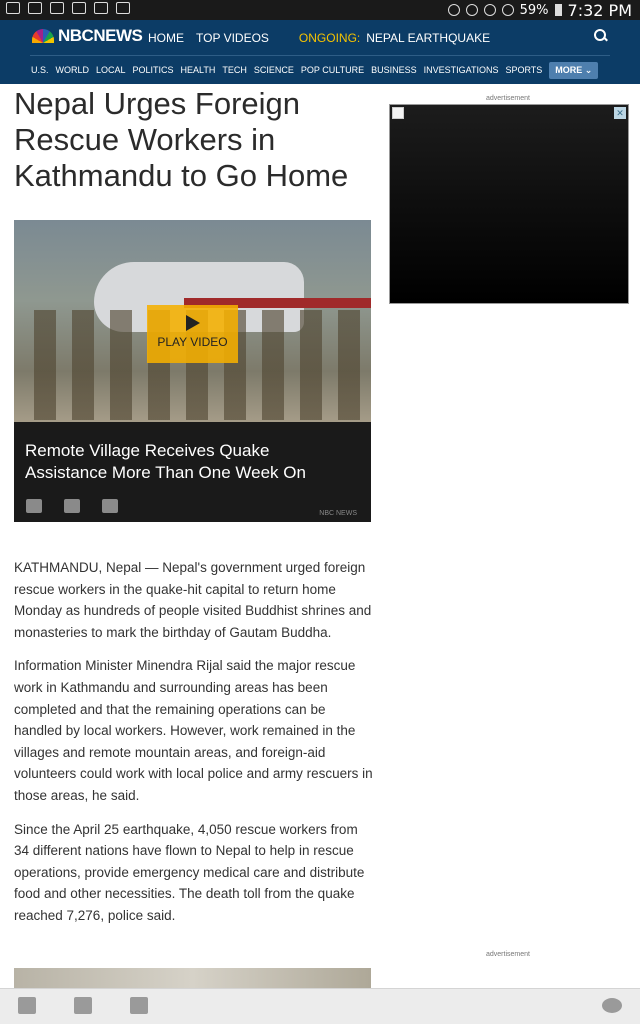 Image resolution: width=640 pixels, height=1024 pixels. Describe the element at coordinates (394, 72) in the screenshot. I see `section-business: BUSINESS` at that location.